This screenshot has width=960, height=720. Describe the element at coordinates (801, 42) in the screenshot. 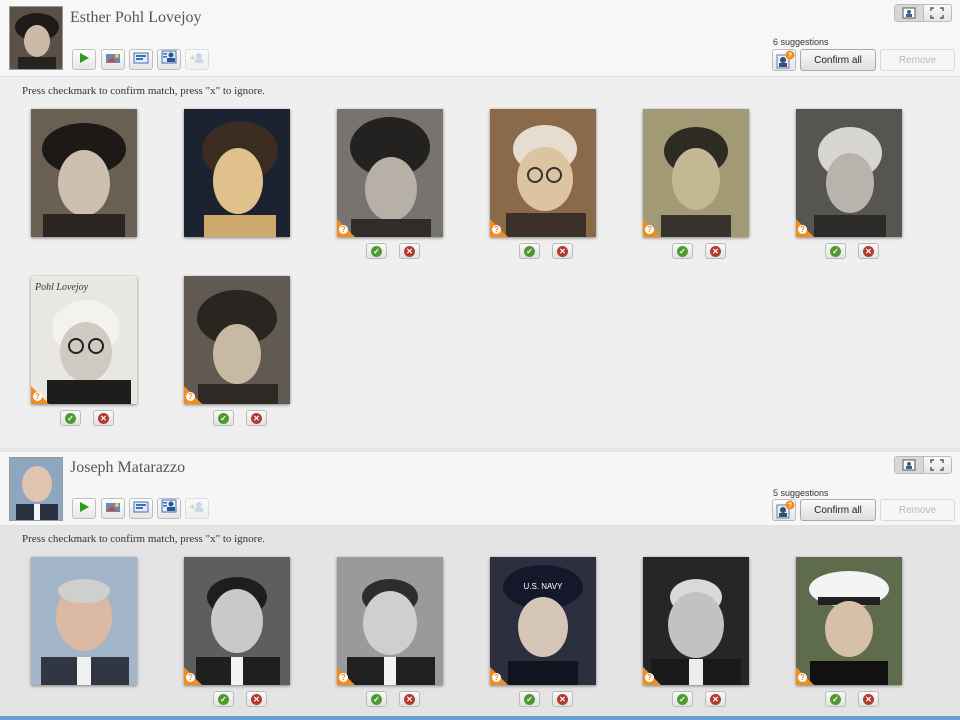

I see `suggestions-count: 6 suggestions` at that location.